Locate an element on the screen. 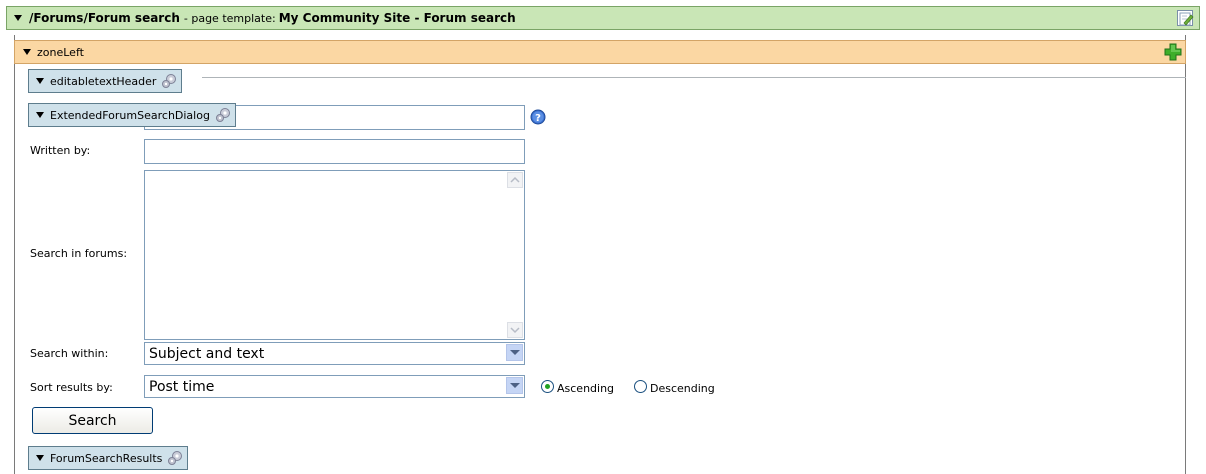  page-template-label: - page template: is located at coordinates (229, 18).